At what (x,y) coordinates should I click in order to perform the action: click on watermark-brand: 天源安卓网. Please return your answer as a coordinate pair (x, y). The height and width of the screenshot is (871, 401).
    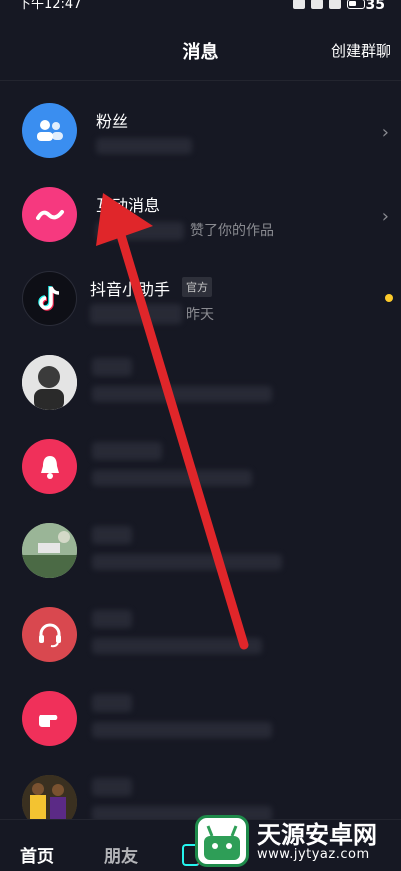
    Looking at the image, I should click on (317, 835).